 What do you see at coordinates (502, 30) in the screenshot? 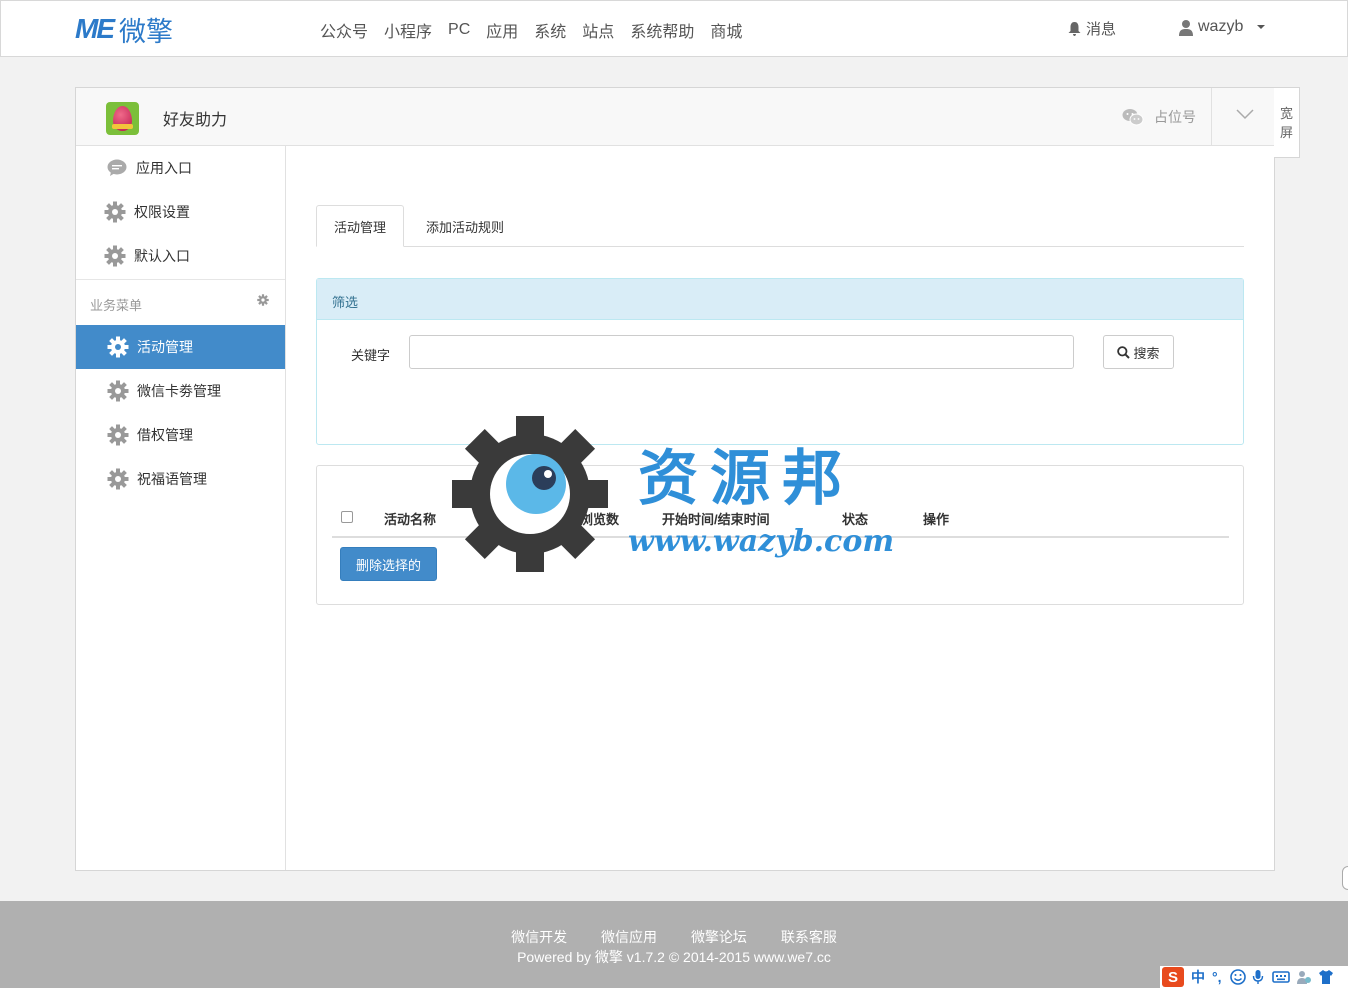
I see `nav-item: 应用` at bounding box center [502, 30].